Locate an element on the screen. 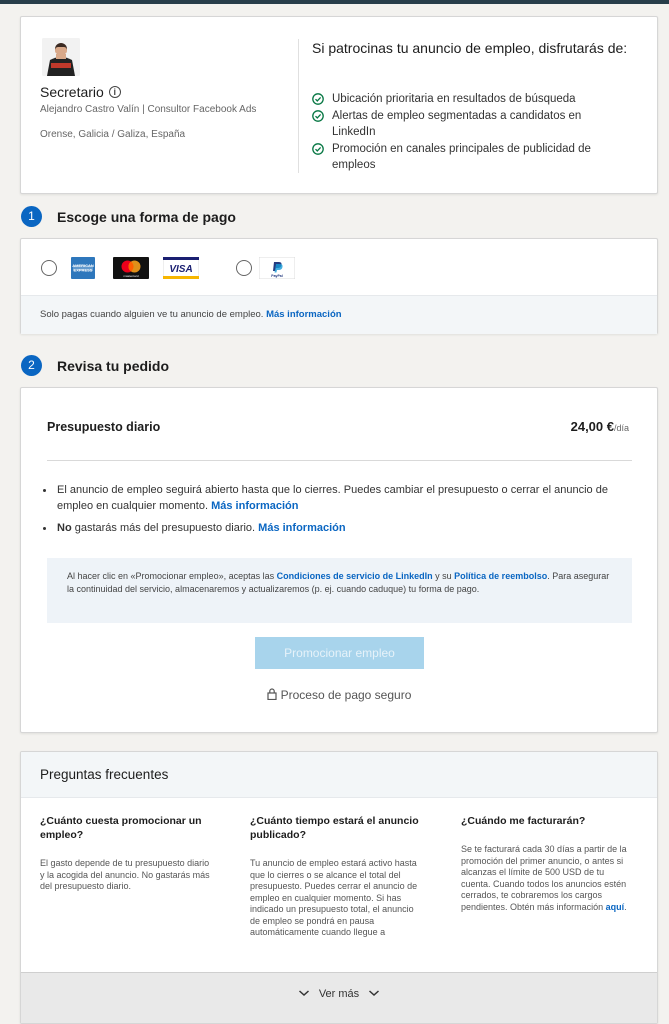  step-number-badge: 2 is located at coordinates (31, 365).